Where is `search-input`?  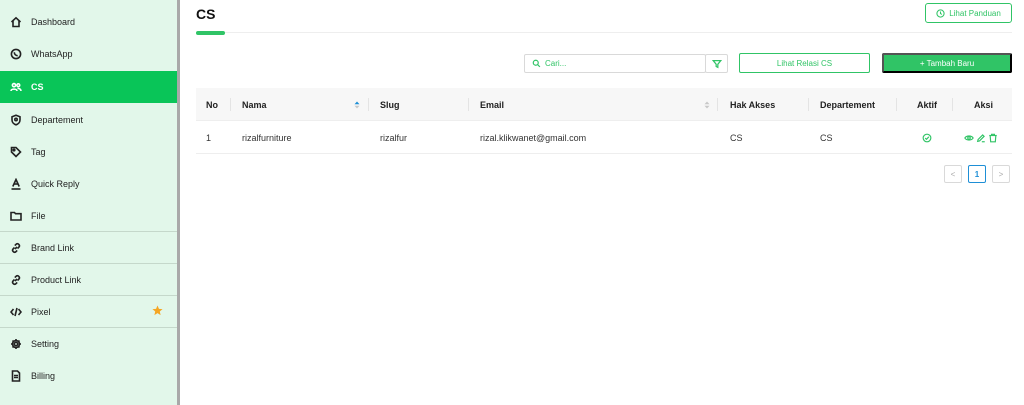 search-input is located at coordinates (620, 63).